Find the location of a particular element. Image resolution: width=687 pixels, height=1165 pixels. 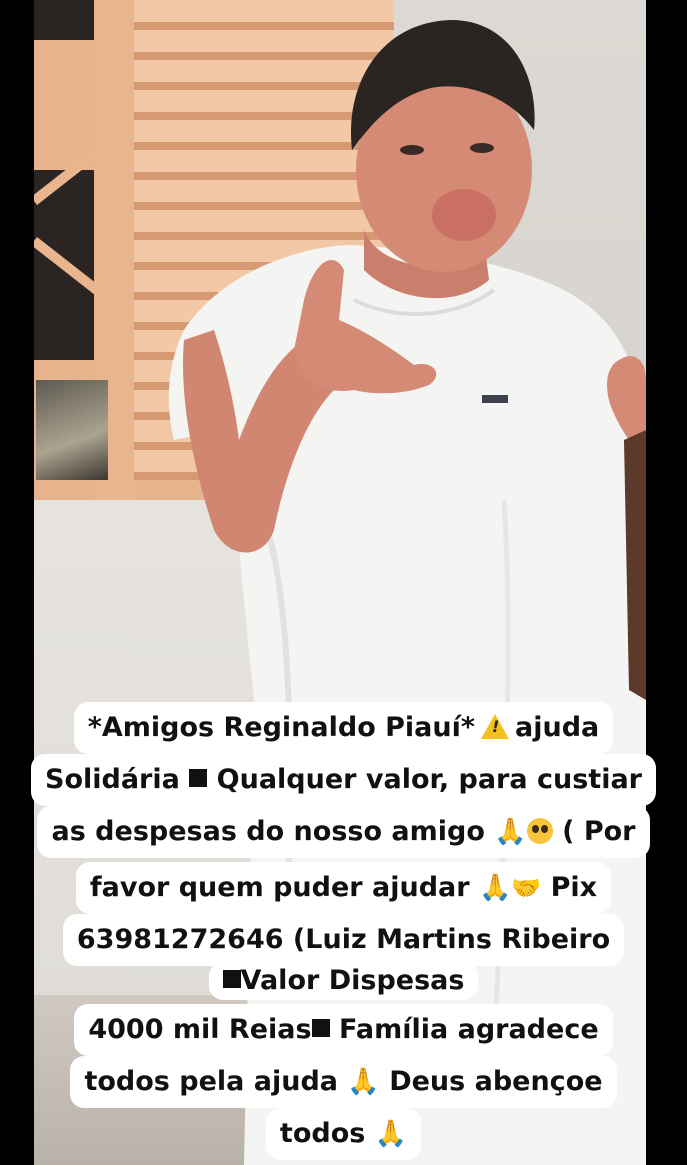

handshake-icon: 🤝 is located at coordinates (526, 888).